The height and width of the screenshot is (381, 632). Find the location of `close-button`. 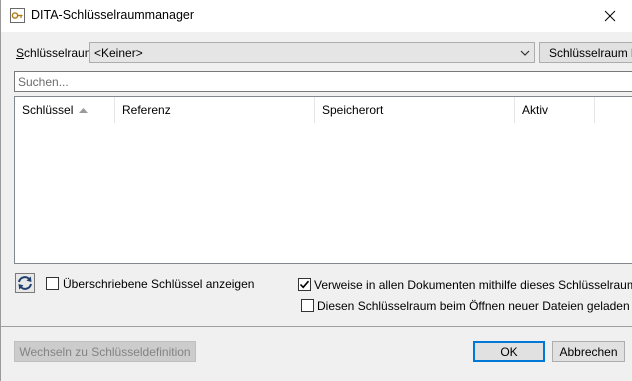

close-button is located at coordinates (609, 16).